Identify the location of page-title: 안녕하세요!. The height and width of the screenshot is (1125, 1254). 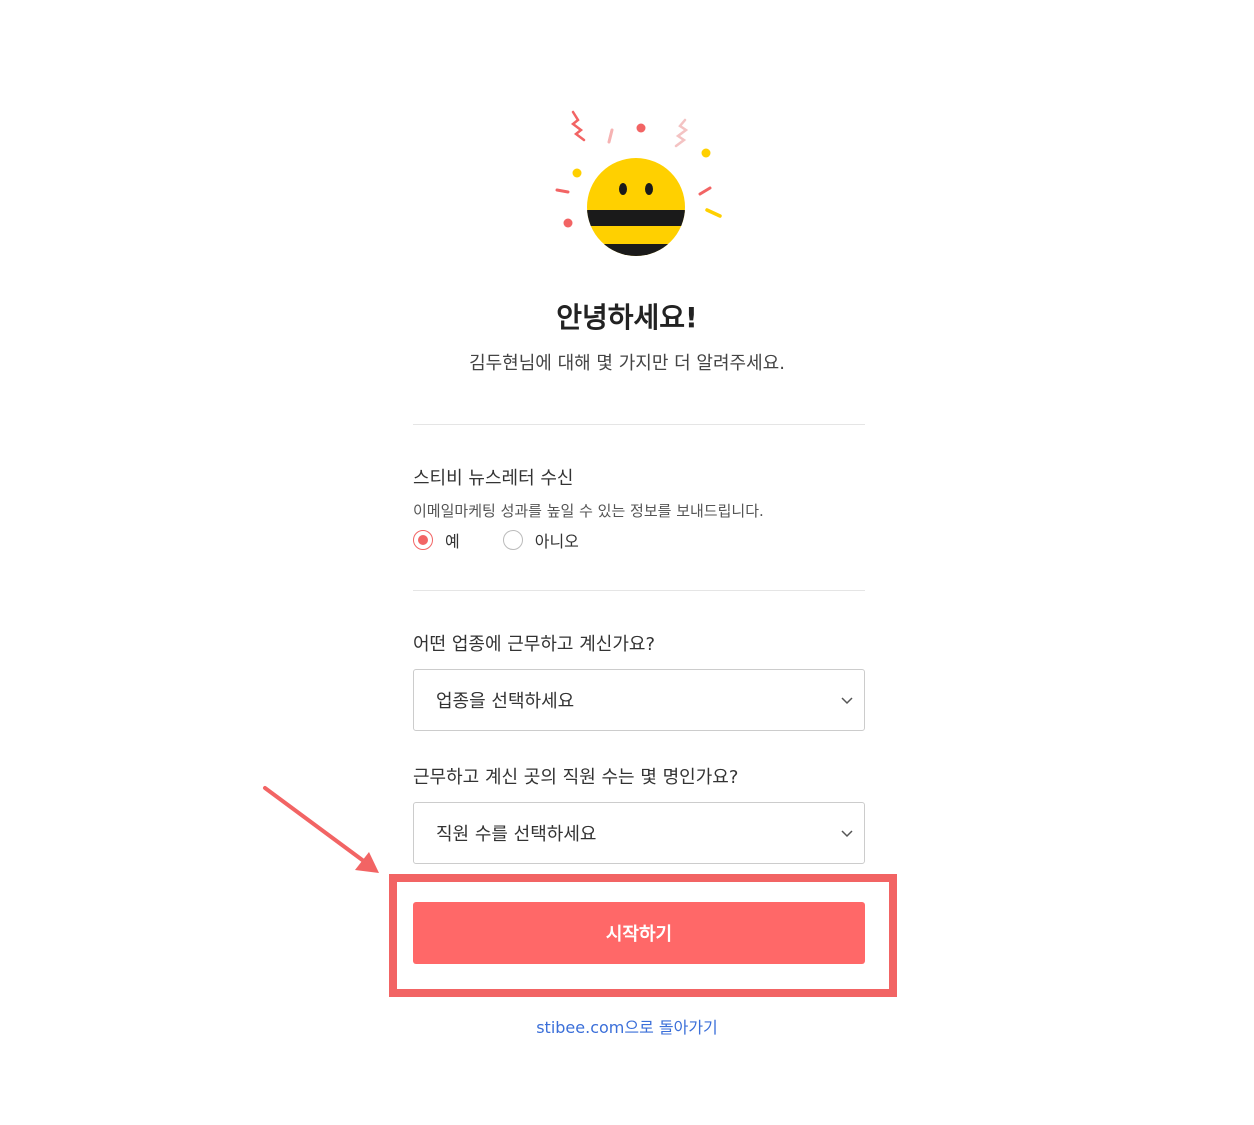
(627, 317).